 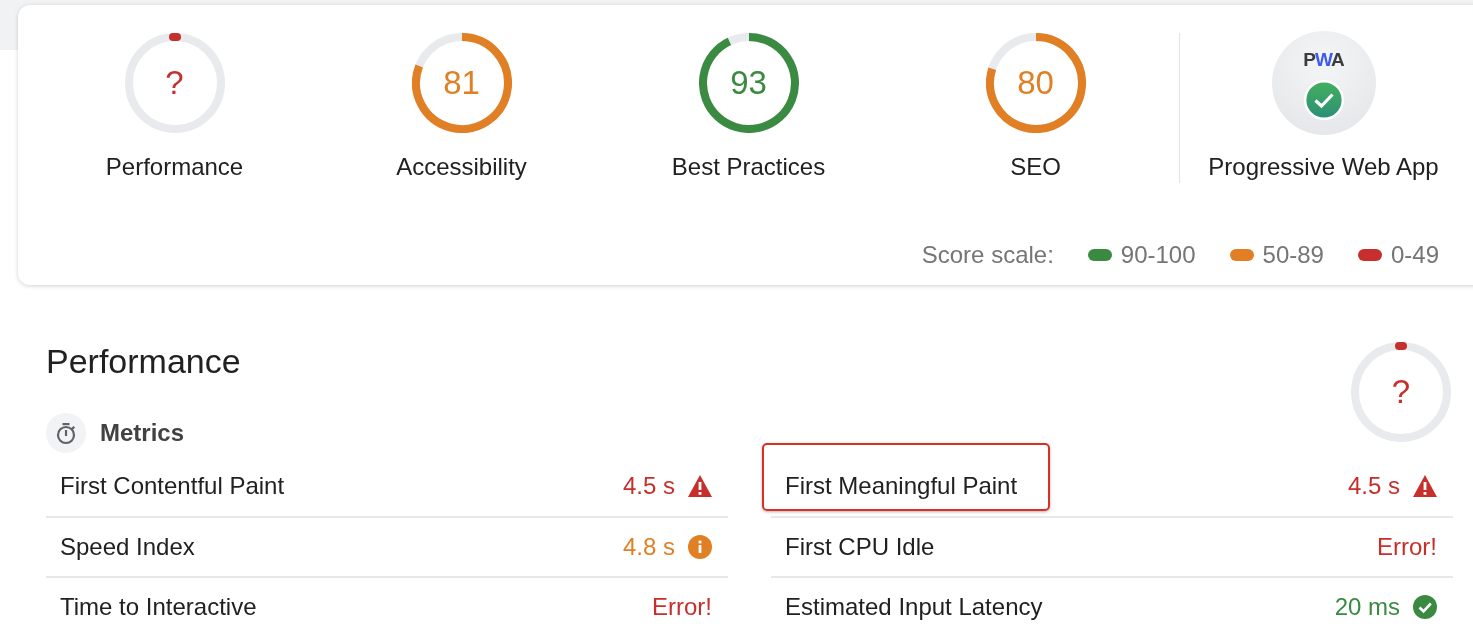 What do you see at coordinates (461, 167) in the screenshot?
I see `category-label: Accessibility` at bounding box center [461, 167].